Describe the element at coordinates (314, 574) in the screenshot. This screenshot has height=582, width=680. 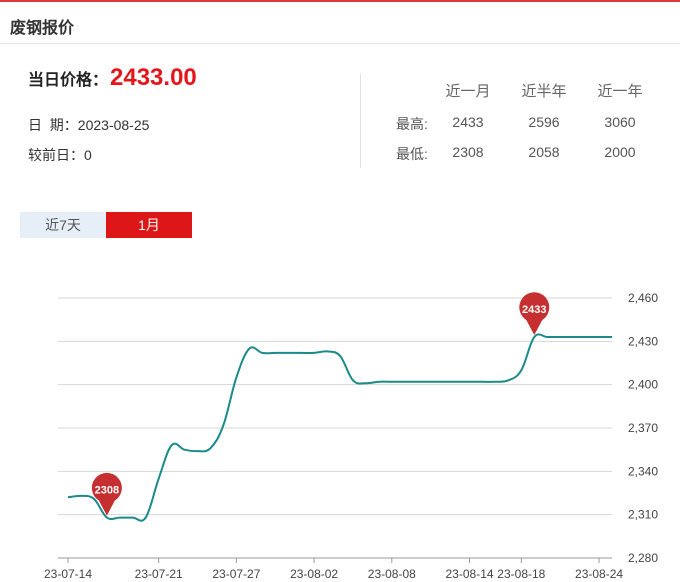
I see `x-tick-label: 23-08-02` at that location.